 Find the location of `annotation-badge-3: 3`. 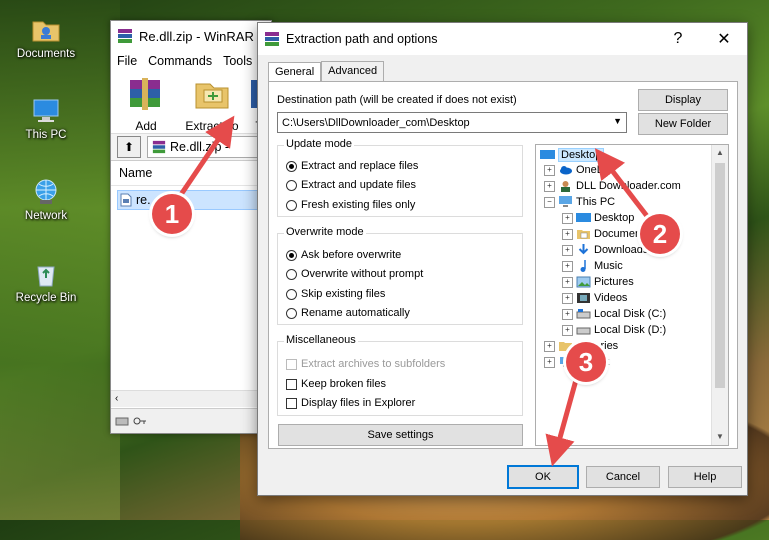

annotation-badge-3: 3 is located at coordinates (586, 362).